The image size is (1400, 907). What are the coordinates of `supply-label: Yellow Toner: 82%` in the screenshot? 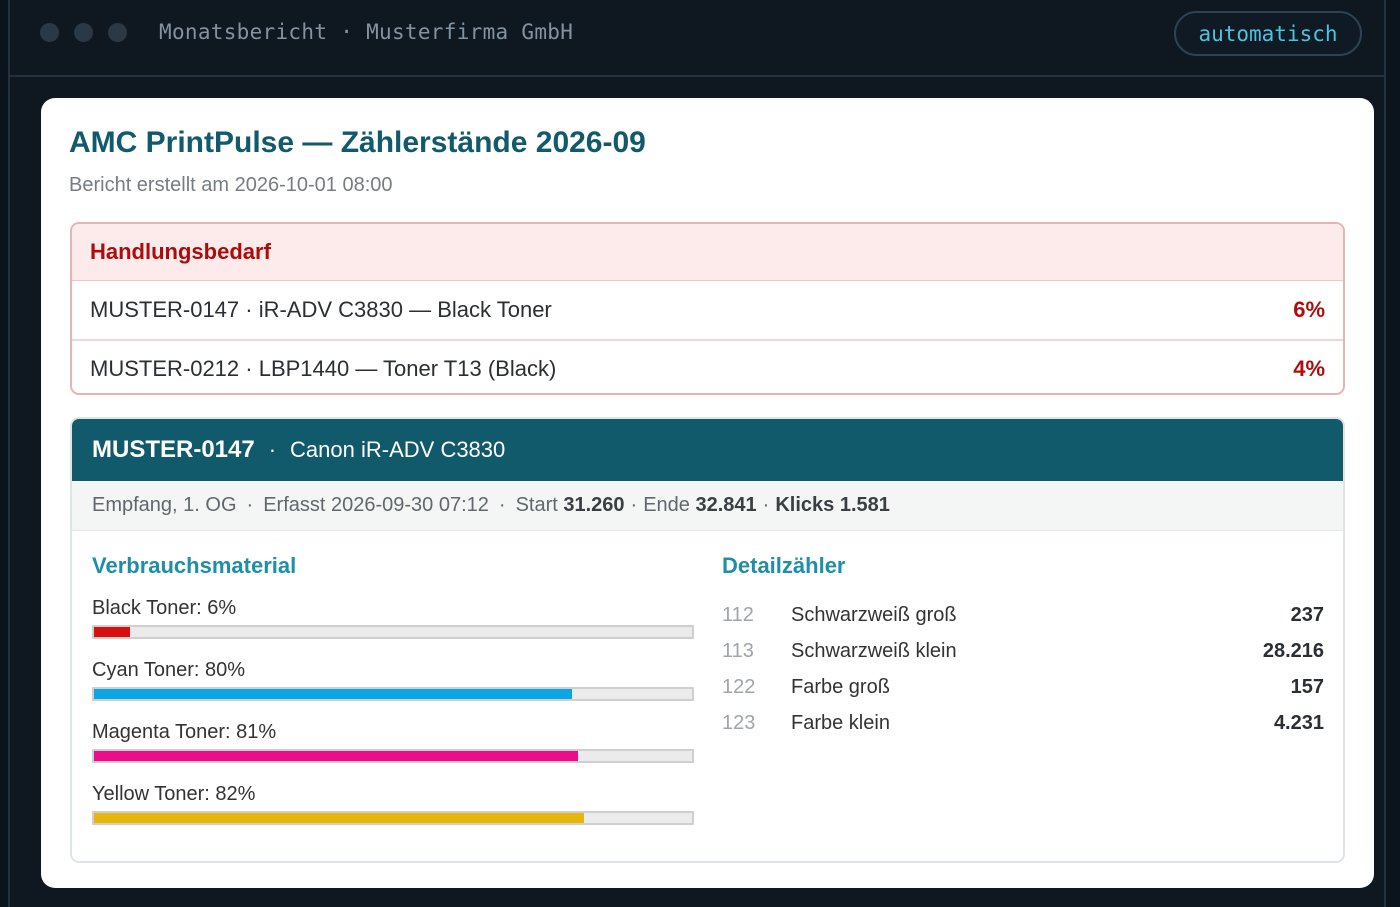 It's located at (174, 794).